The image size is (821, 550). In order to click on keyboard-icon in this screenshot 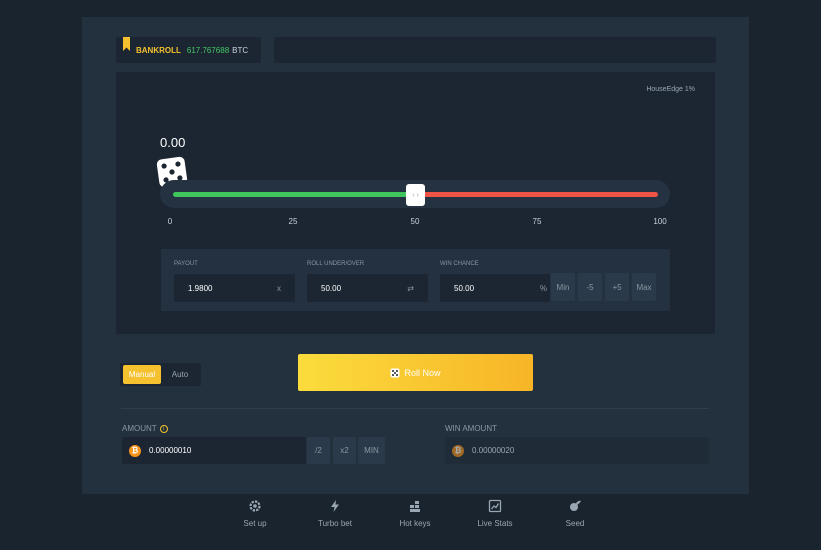, I will do `click(415, 506)`.